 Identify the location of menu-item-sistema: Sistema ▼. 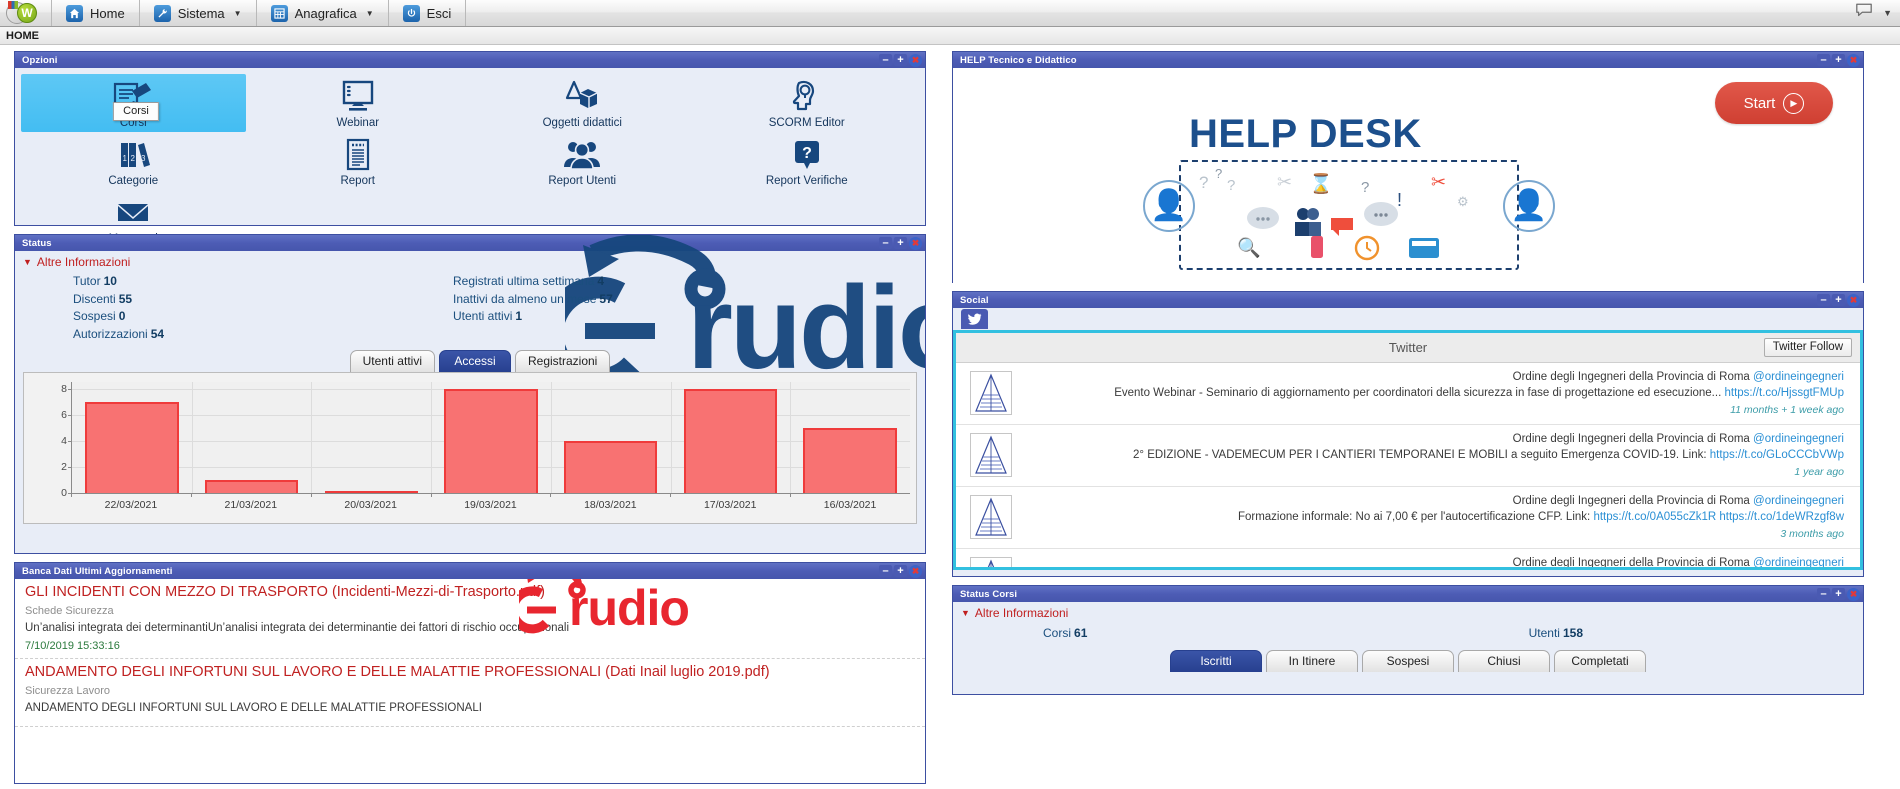
(198, 13).